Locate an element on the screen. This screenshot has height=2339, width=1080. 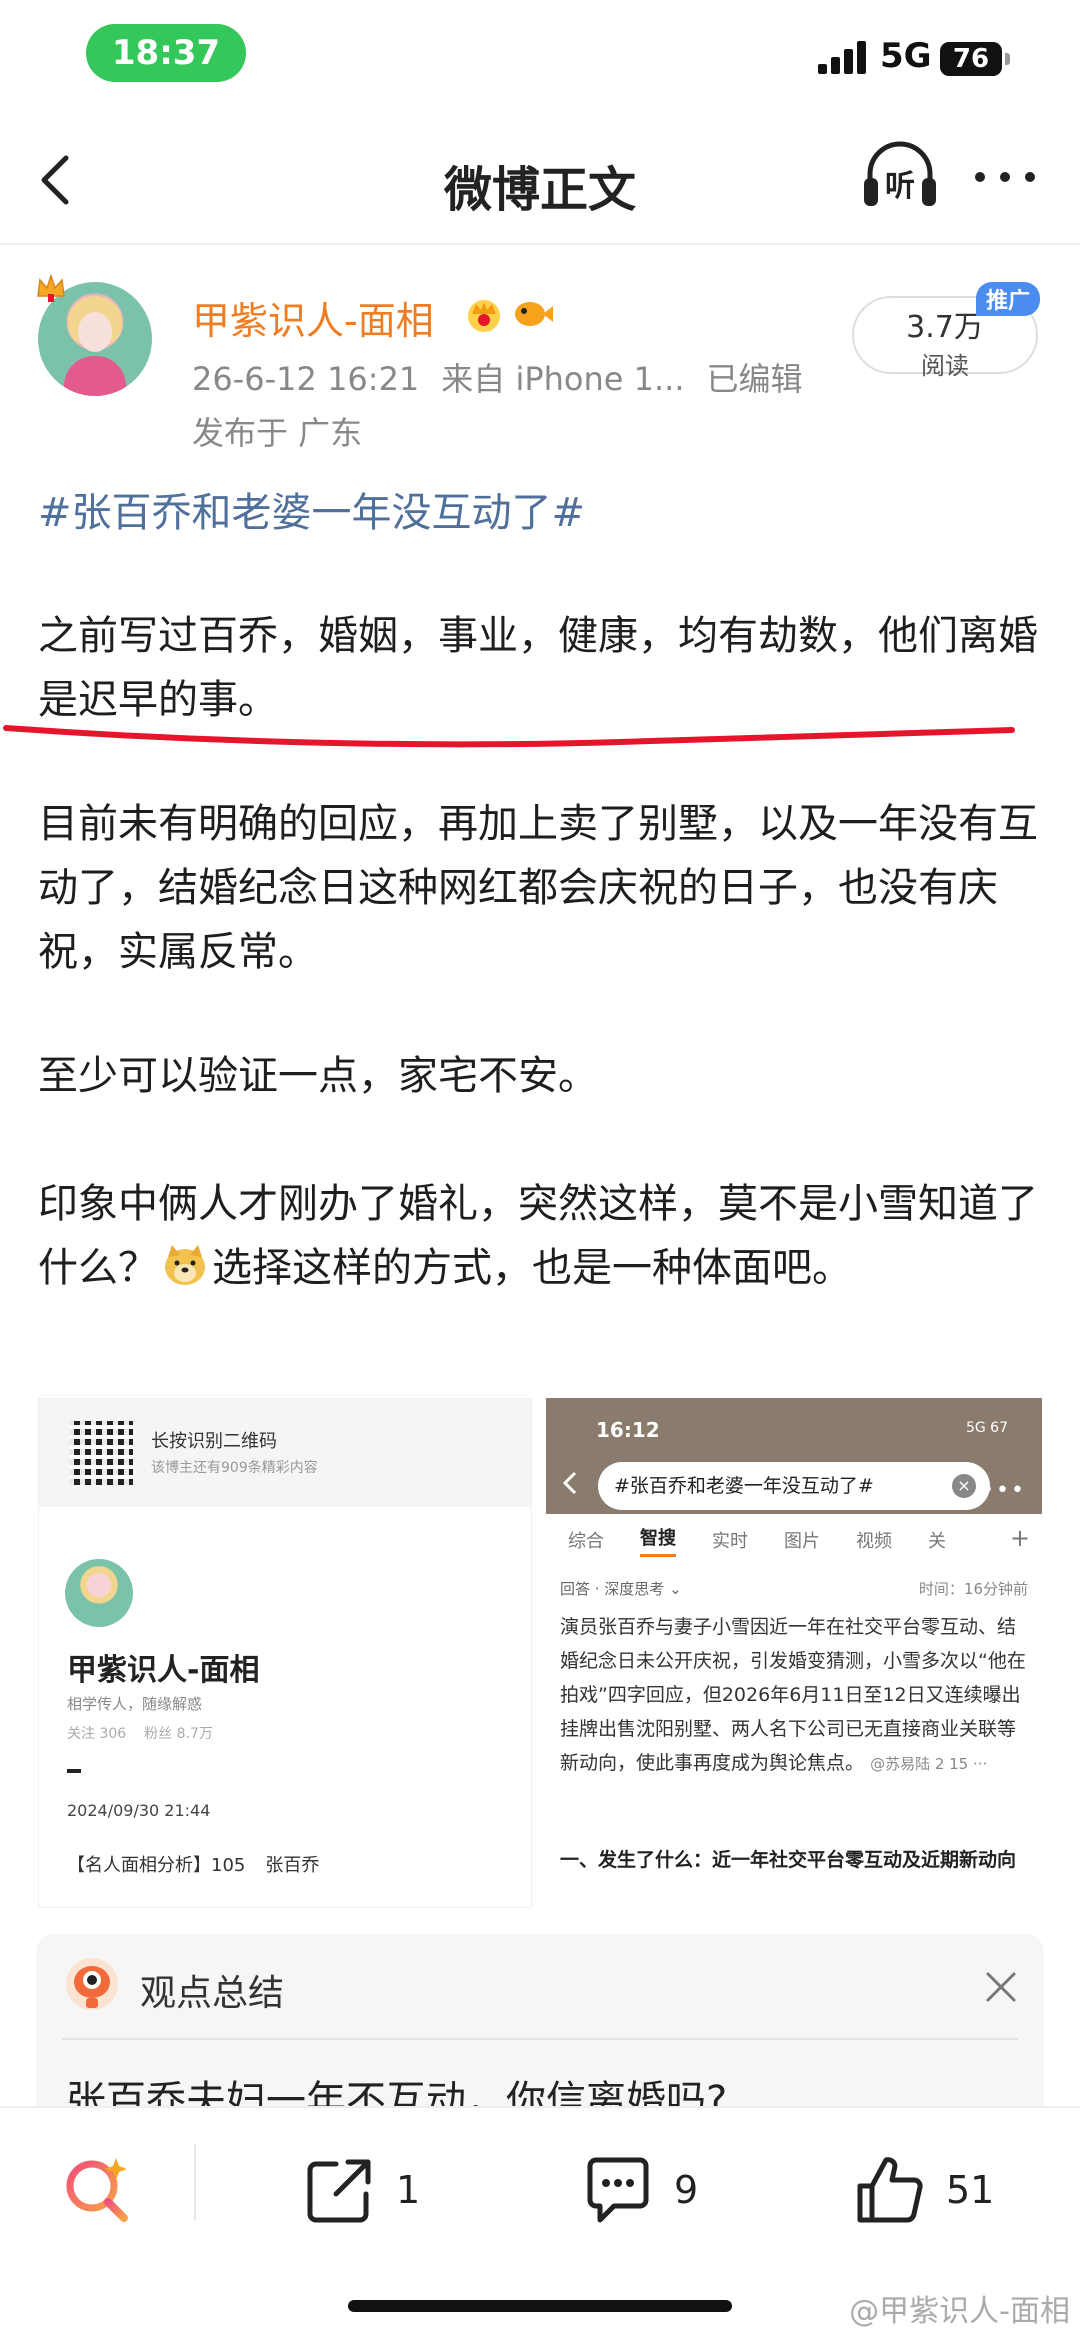
network-label: 5G is located at coordinates (906, 56).